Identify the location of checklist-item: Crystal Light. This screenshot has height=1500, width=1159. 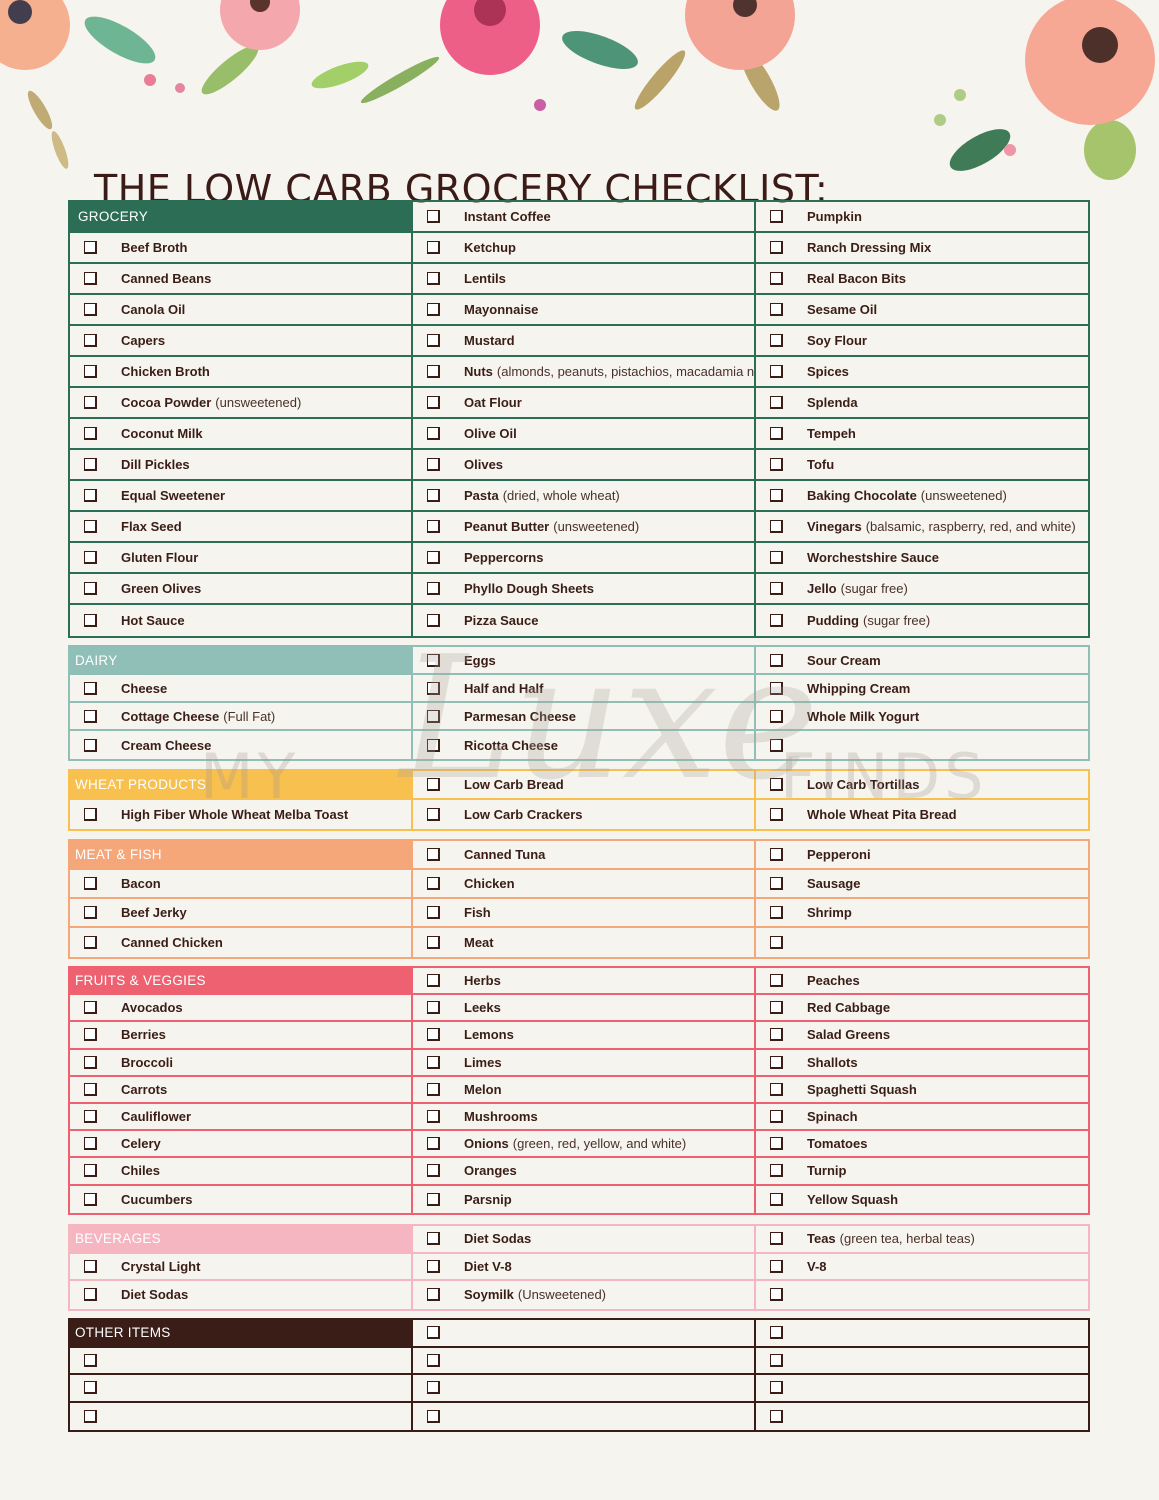
(241, 1267).